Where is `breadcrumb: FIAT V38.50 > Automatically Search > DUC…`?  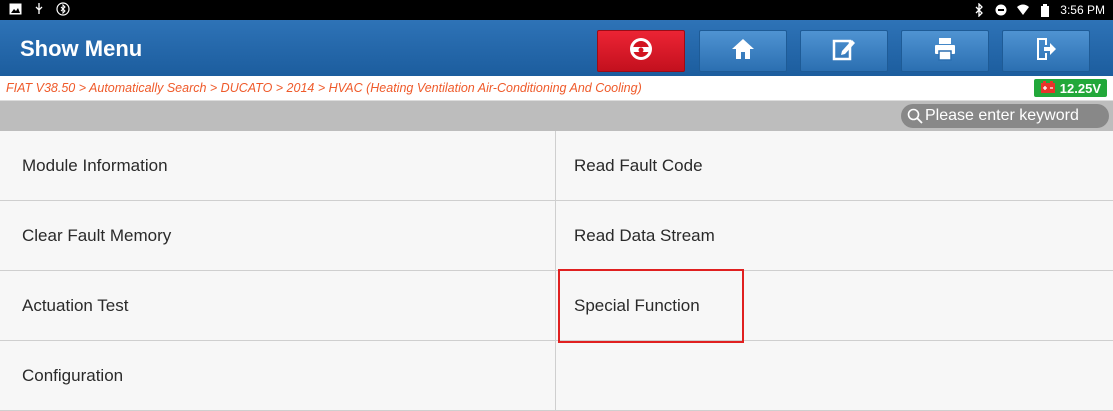
breadcrumb: FIAT V38.50 > Automatically Search > DUC… is located at coordinates (324, 88).